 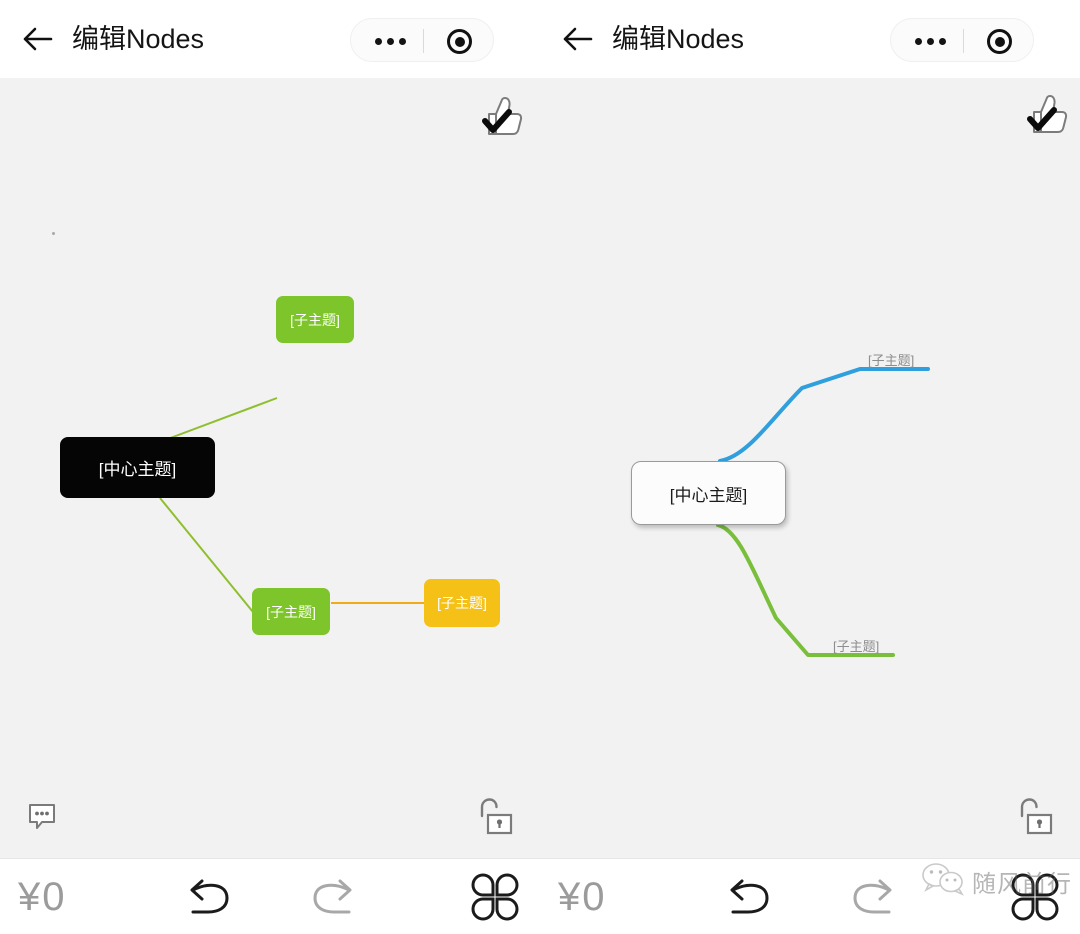 I want to click on node-child-green-top: [子主题], so click(x=315, y=319).